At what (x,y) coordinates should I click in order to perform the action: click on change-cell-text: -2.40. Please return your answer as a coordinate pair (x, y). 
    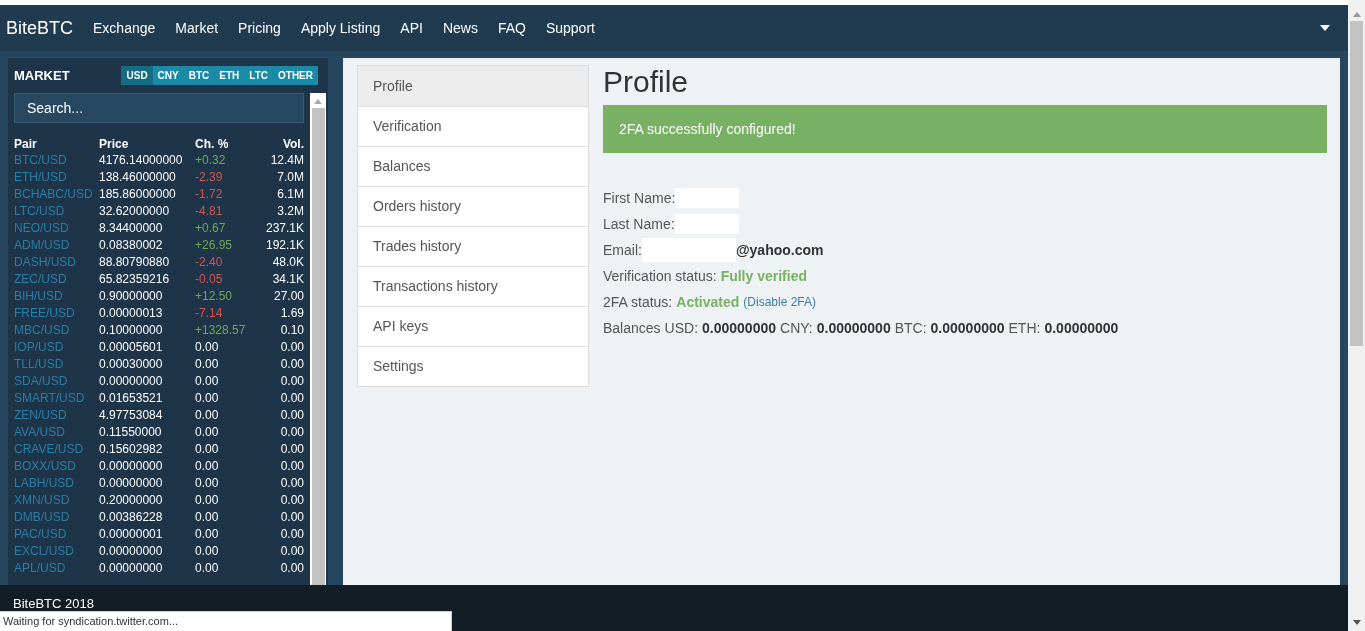
    Looking at the image, I should click on (209, 262).